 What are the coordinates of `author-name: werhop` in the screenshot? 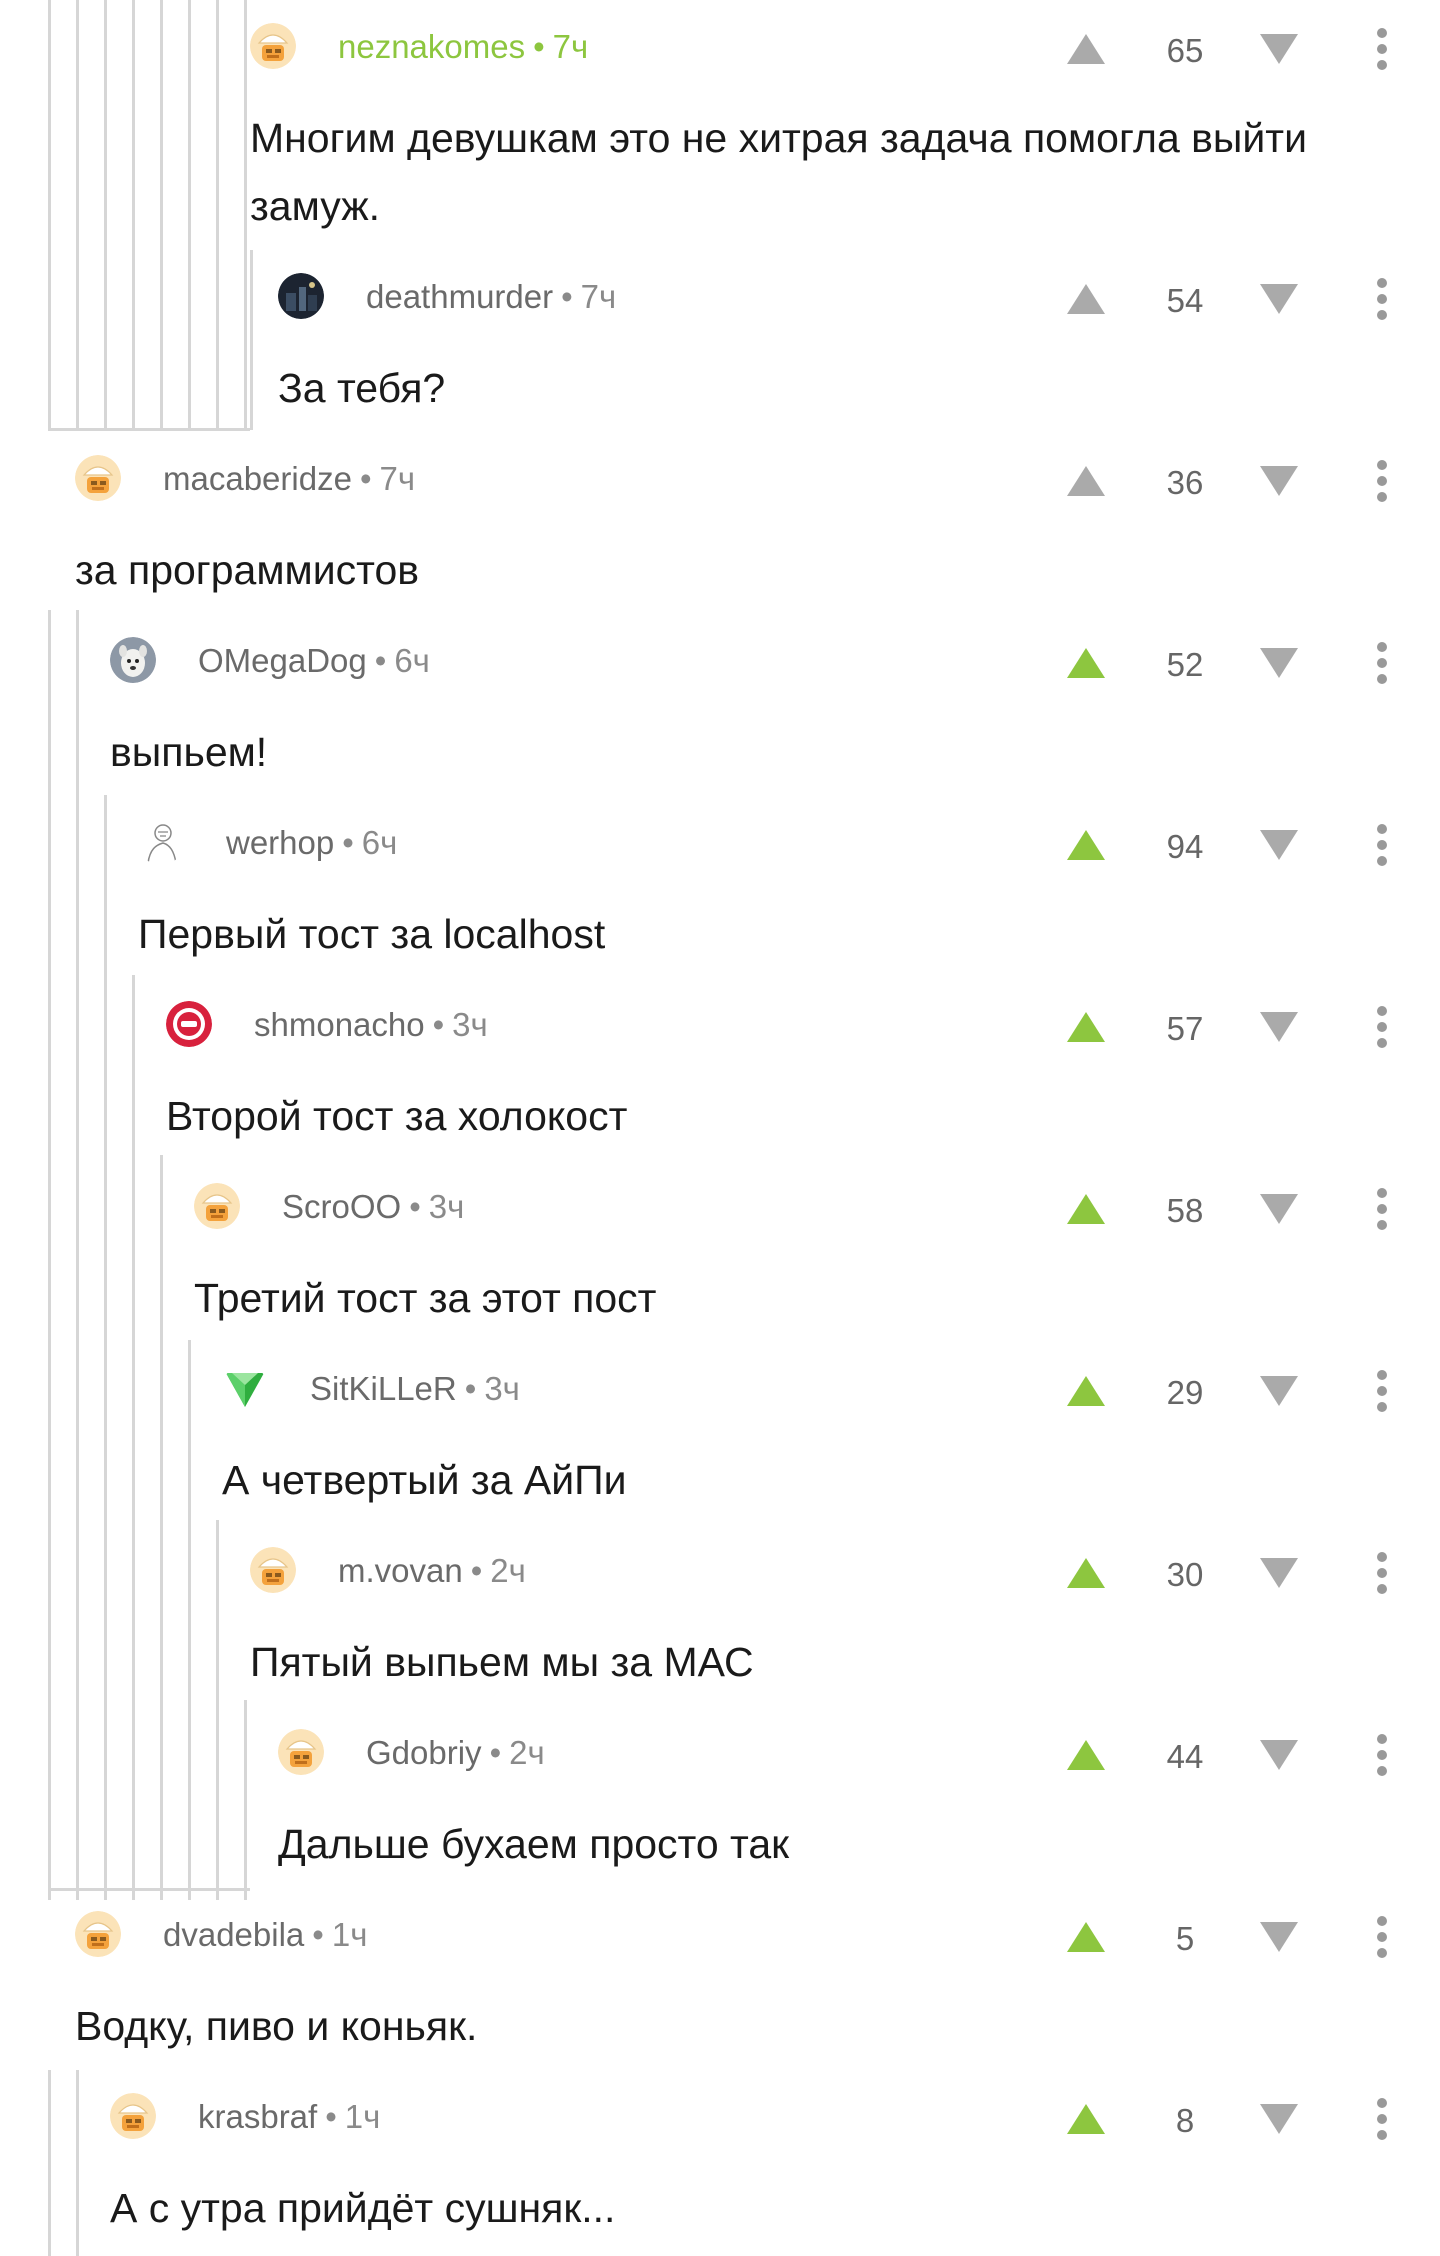 It's located at (280, 842).